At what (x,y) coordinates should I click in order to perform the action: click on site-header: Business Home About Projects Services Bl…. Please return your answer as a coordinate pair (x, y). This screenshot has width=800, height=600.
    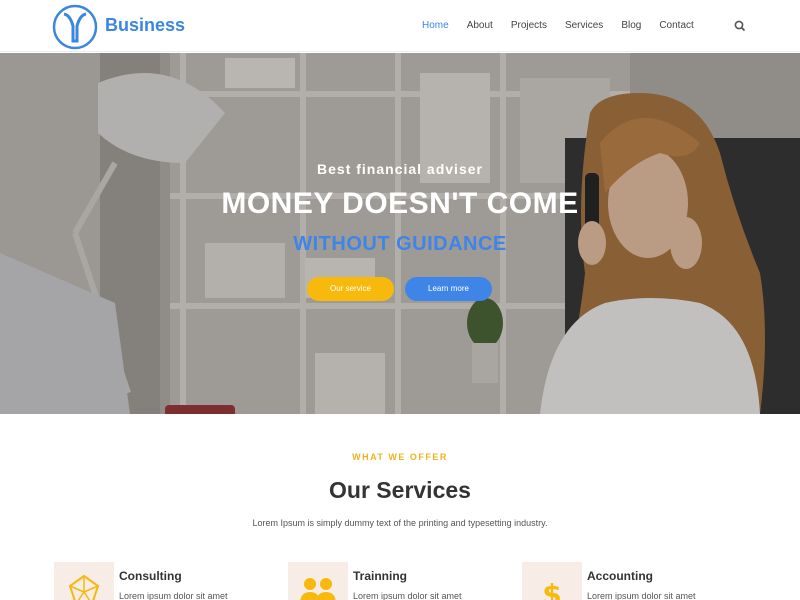
    Looking at the image, I should click on (400, 26).